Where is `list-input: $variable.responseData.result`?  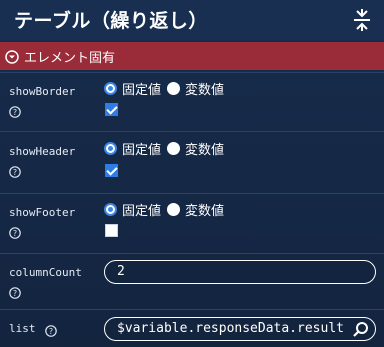 list-input: $variable.responseData.result is located at coordinates (240, 329).